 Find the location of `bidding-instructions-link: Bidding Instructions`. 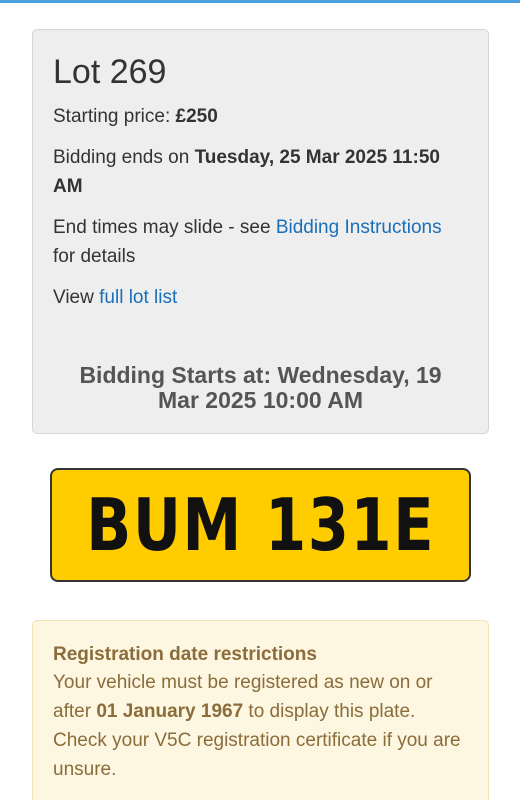

bidding-instructions-link: Bidding Instructions is located at coordinates (359, 227).